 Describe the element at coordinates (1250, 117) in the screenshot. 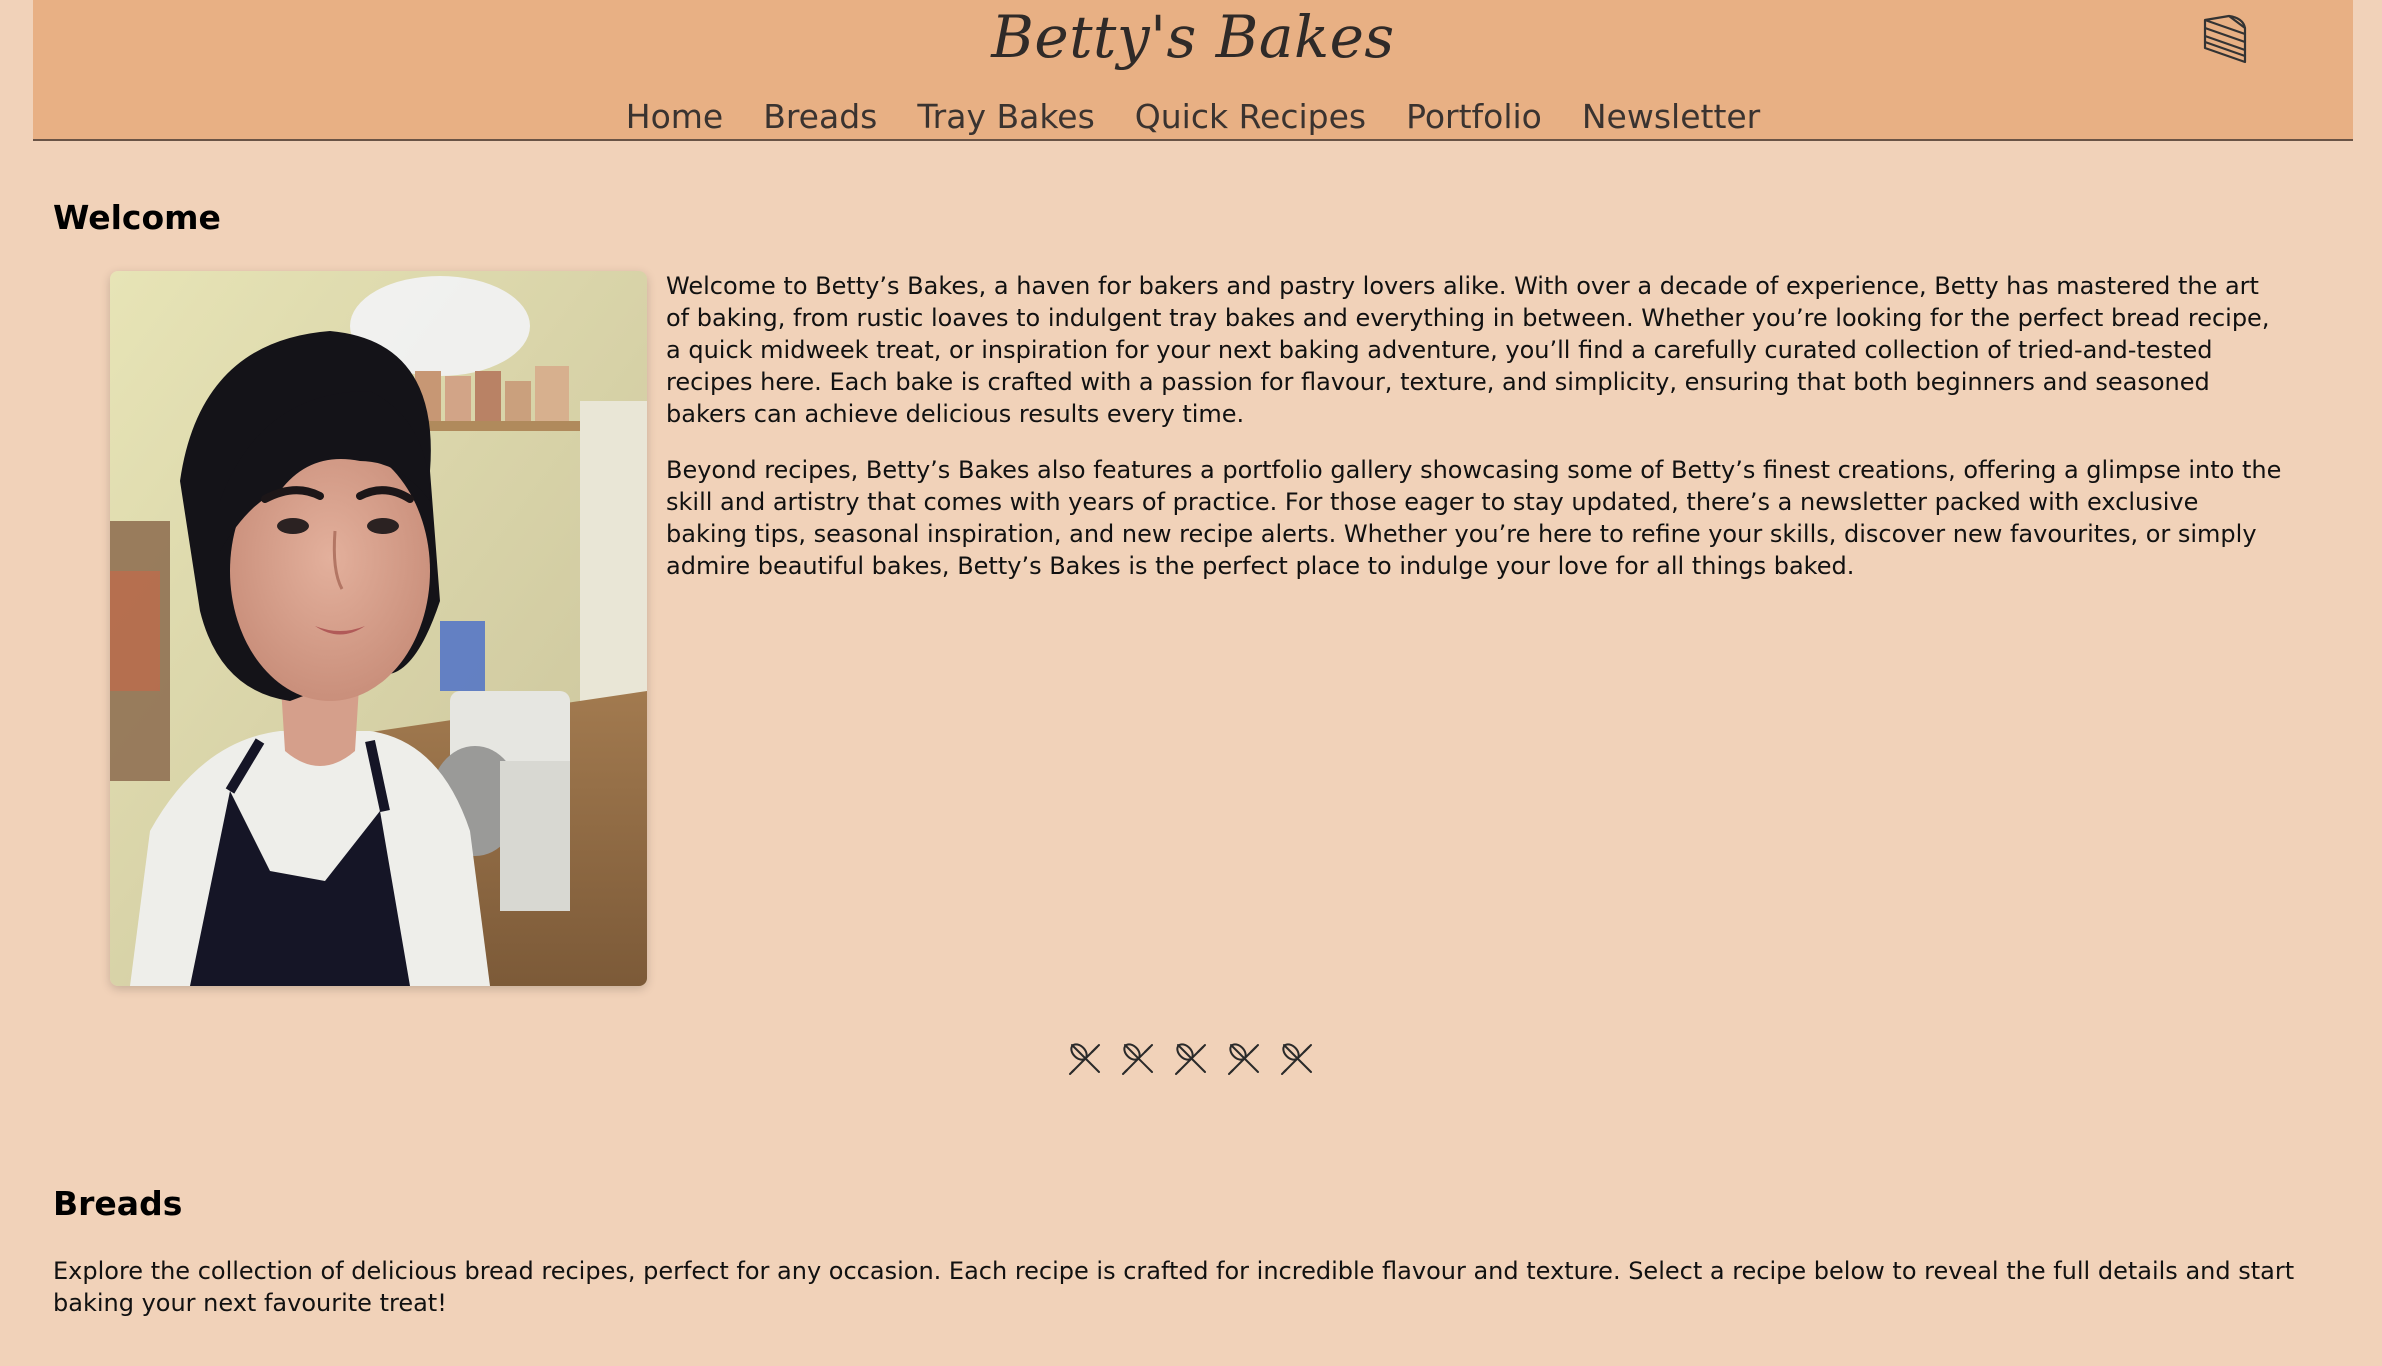

I see `nav-quick-recipes: Quick Recipes` at that location.